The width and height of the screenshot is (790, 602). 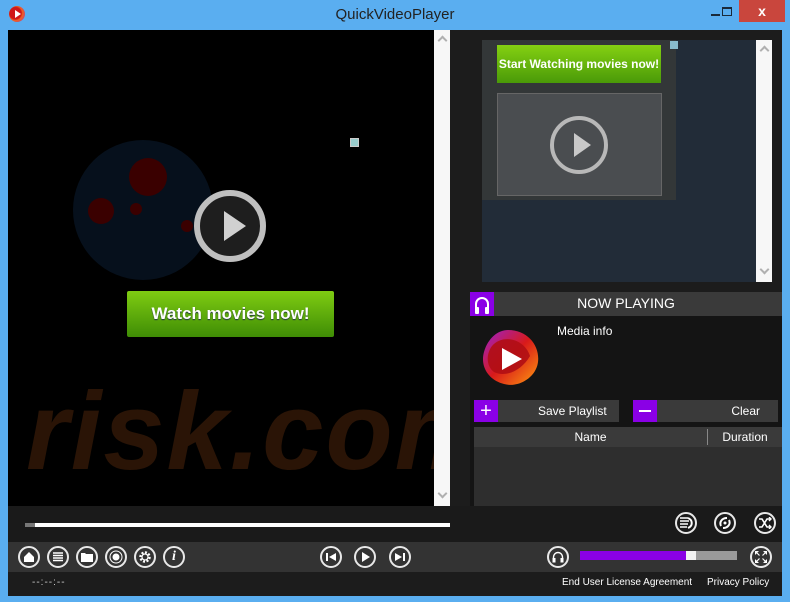 I want to click on shuffle-icon, so click(x=765, y=523).